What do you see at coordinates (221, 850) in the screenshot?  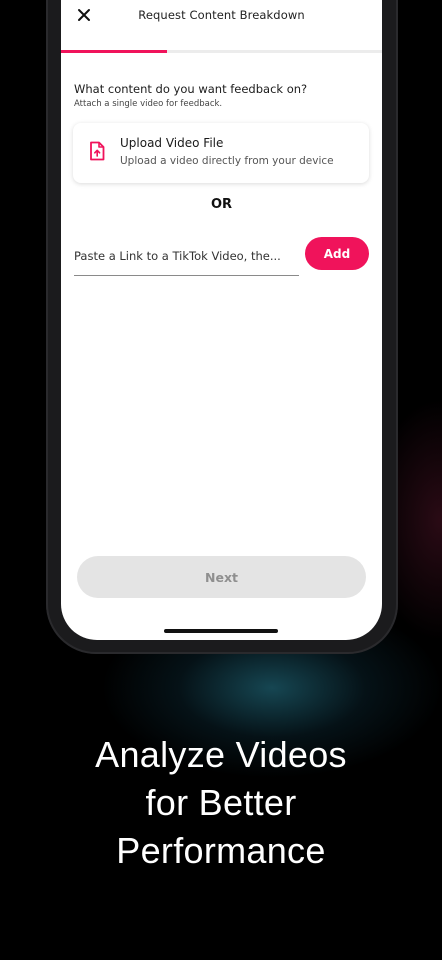 I see `tagline-line-3: Performance` at bounding box center [221, 850].